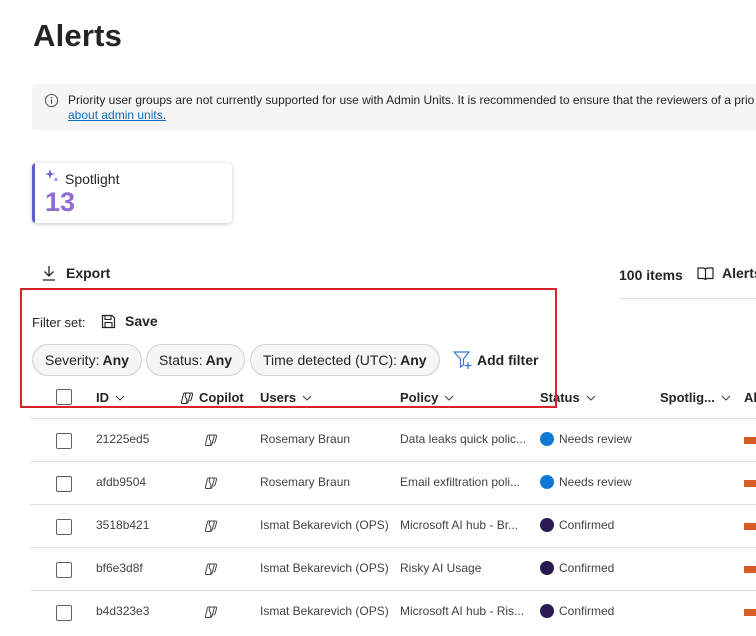  What do you see at coordinates (122, 611) in the screenshot?
I see `alert-id: b4d323e3` at bounding box center [122, 611].